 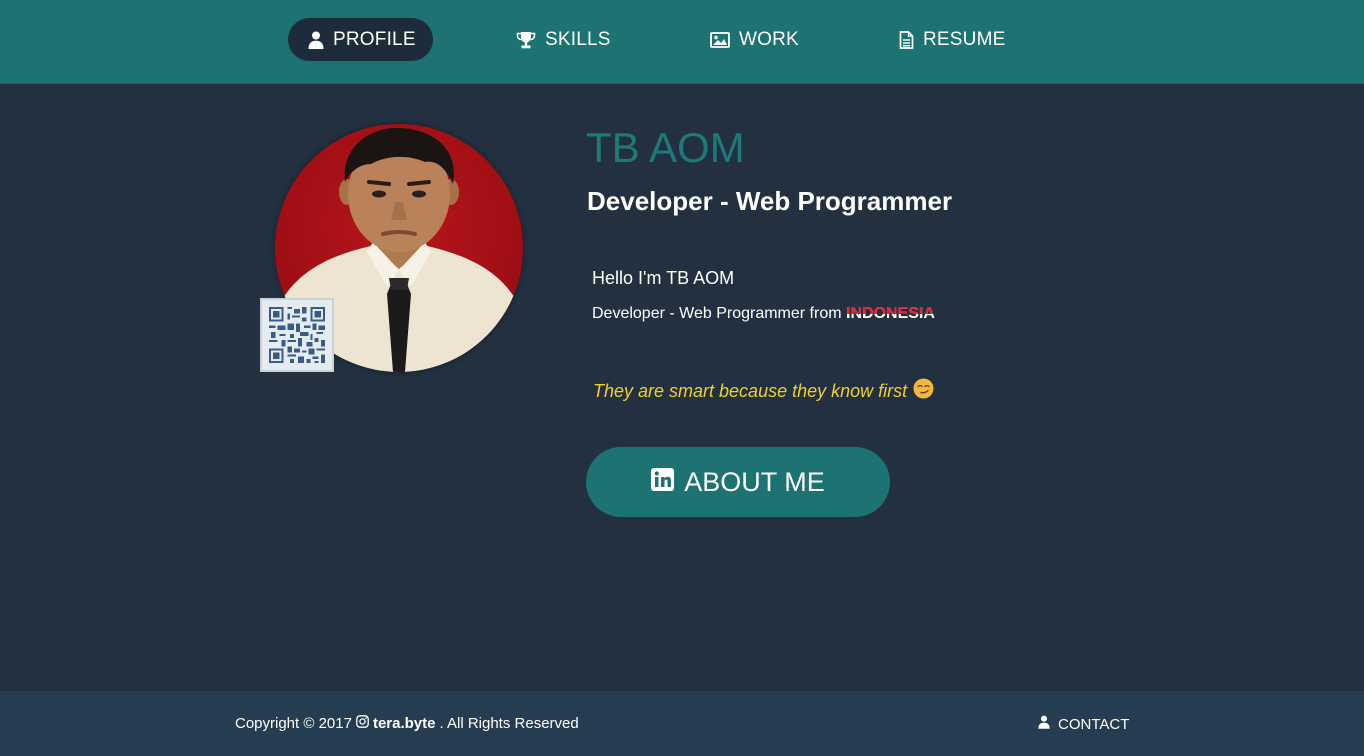 I want to click on nav-work-label: WORK, so click(x=769, y=39).